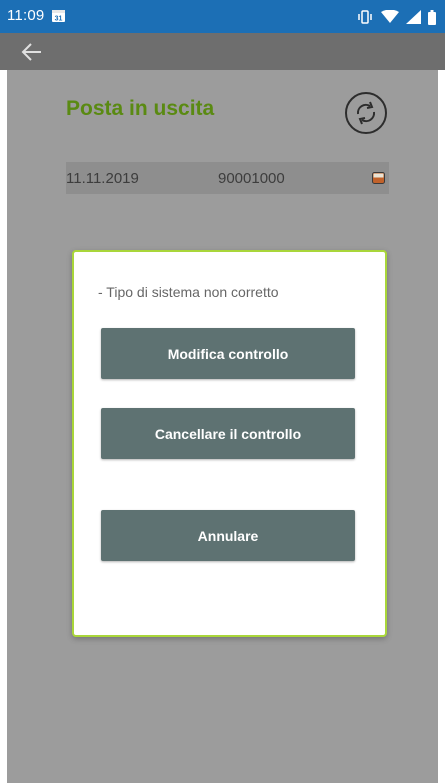 The width and height of the screenshot is (445, 783). Describe the element at coordinates (228, 353) in the screenshot. I see `modify-control-button: Modifica controllo` at that location.